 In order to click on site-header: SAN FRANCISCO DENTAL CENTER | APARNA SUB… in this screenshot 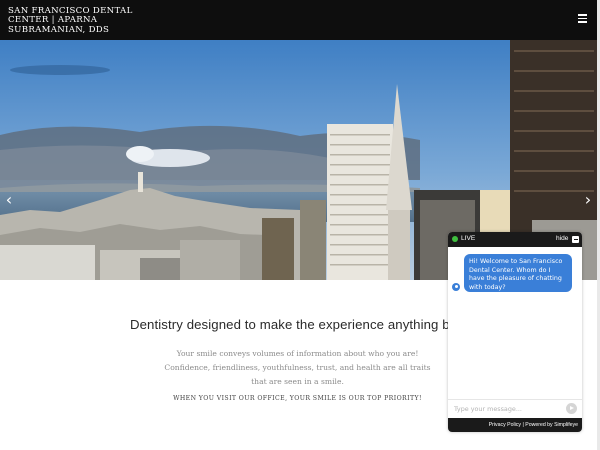, I will do `click(298, 20)`.